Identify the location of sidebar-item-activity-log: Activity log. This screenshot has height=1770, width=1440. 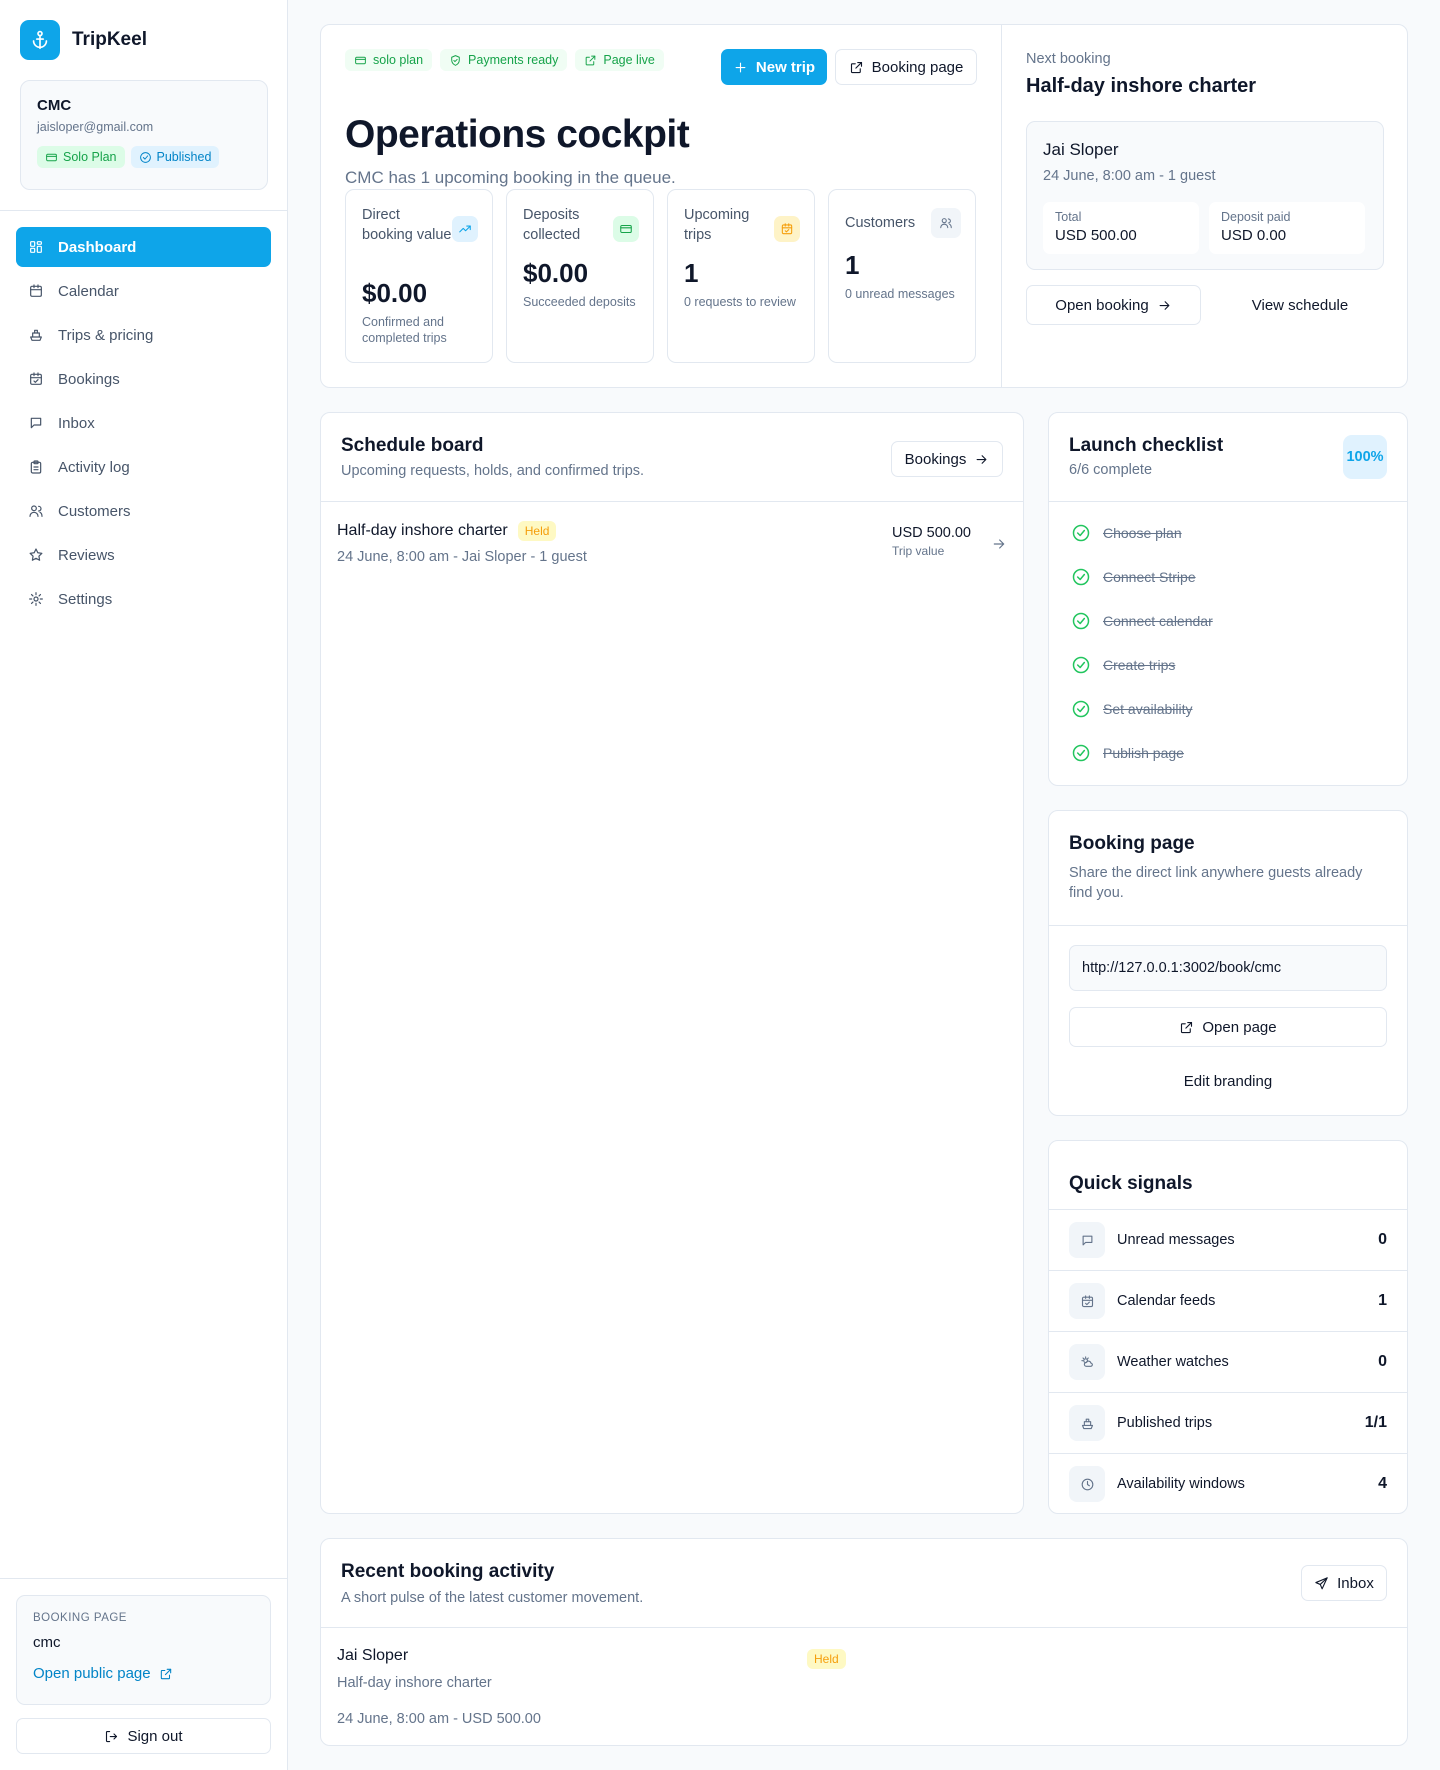
(143, 467).